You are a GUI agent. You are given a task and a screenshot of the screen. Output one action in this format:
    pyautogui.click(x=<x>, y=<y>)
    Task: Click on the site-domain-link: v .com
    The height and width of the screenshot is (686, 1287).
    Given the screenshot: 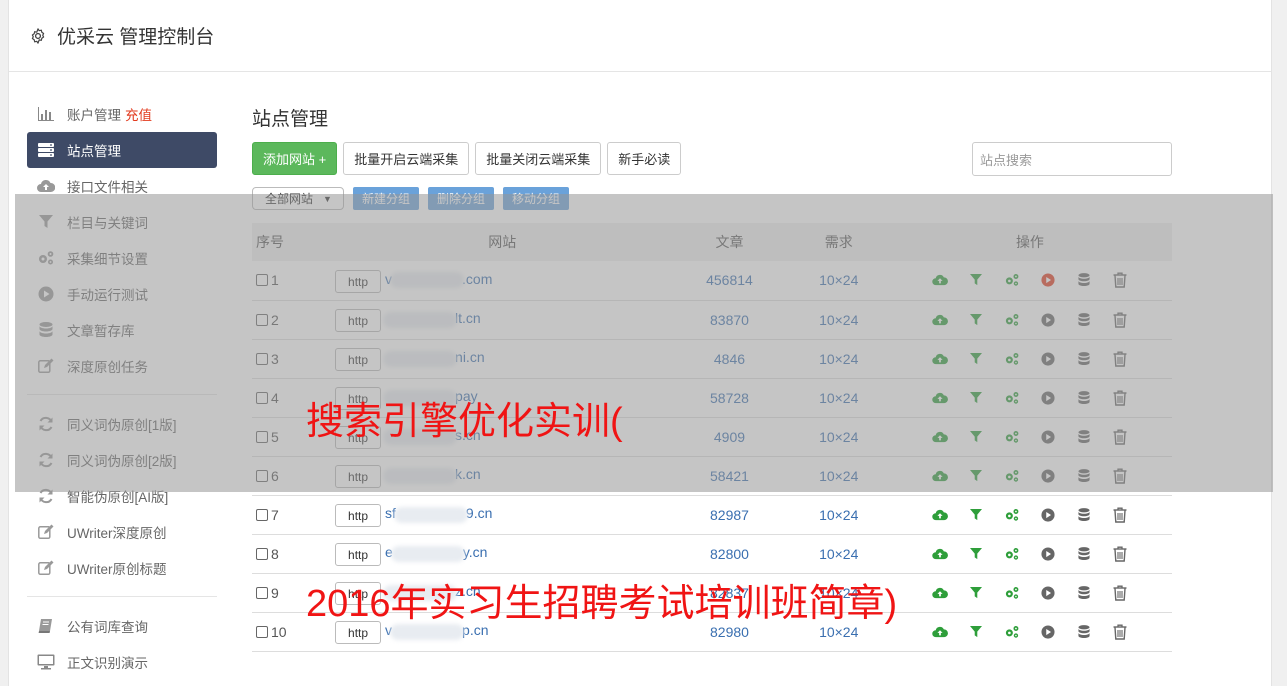 What is the action you would take?
    pyautogui.click(x=438, y=280)
    